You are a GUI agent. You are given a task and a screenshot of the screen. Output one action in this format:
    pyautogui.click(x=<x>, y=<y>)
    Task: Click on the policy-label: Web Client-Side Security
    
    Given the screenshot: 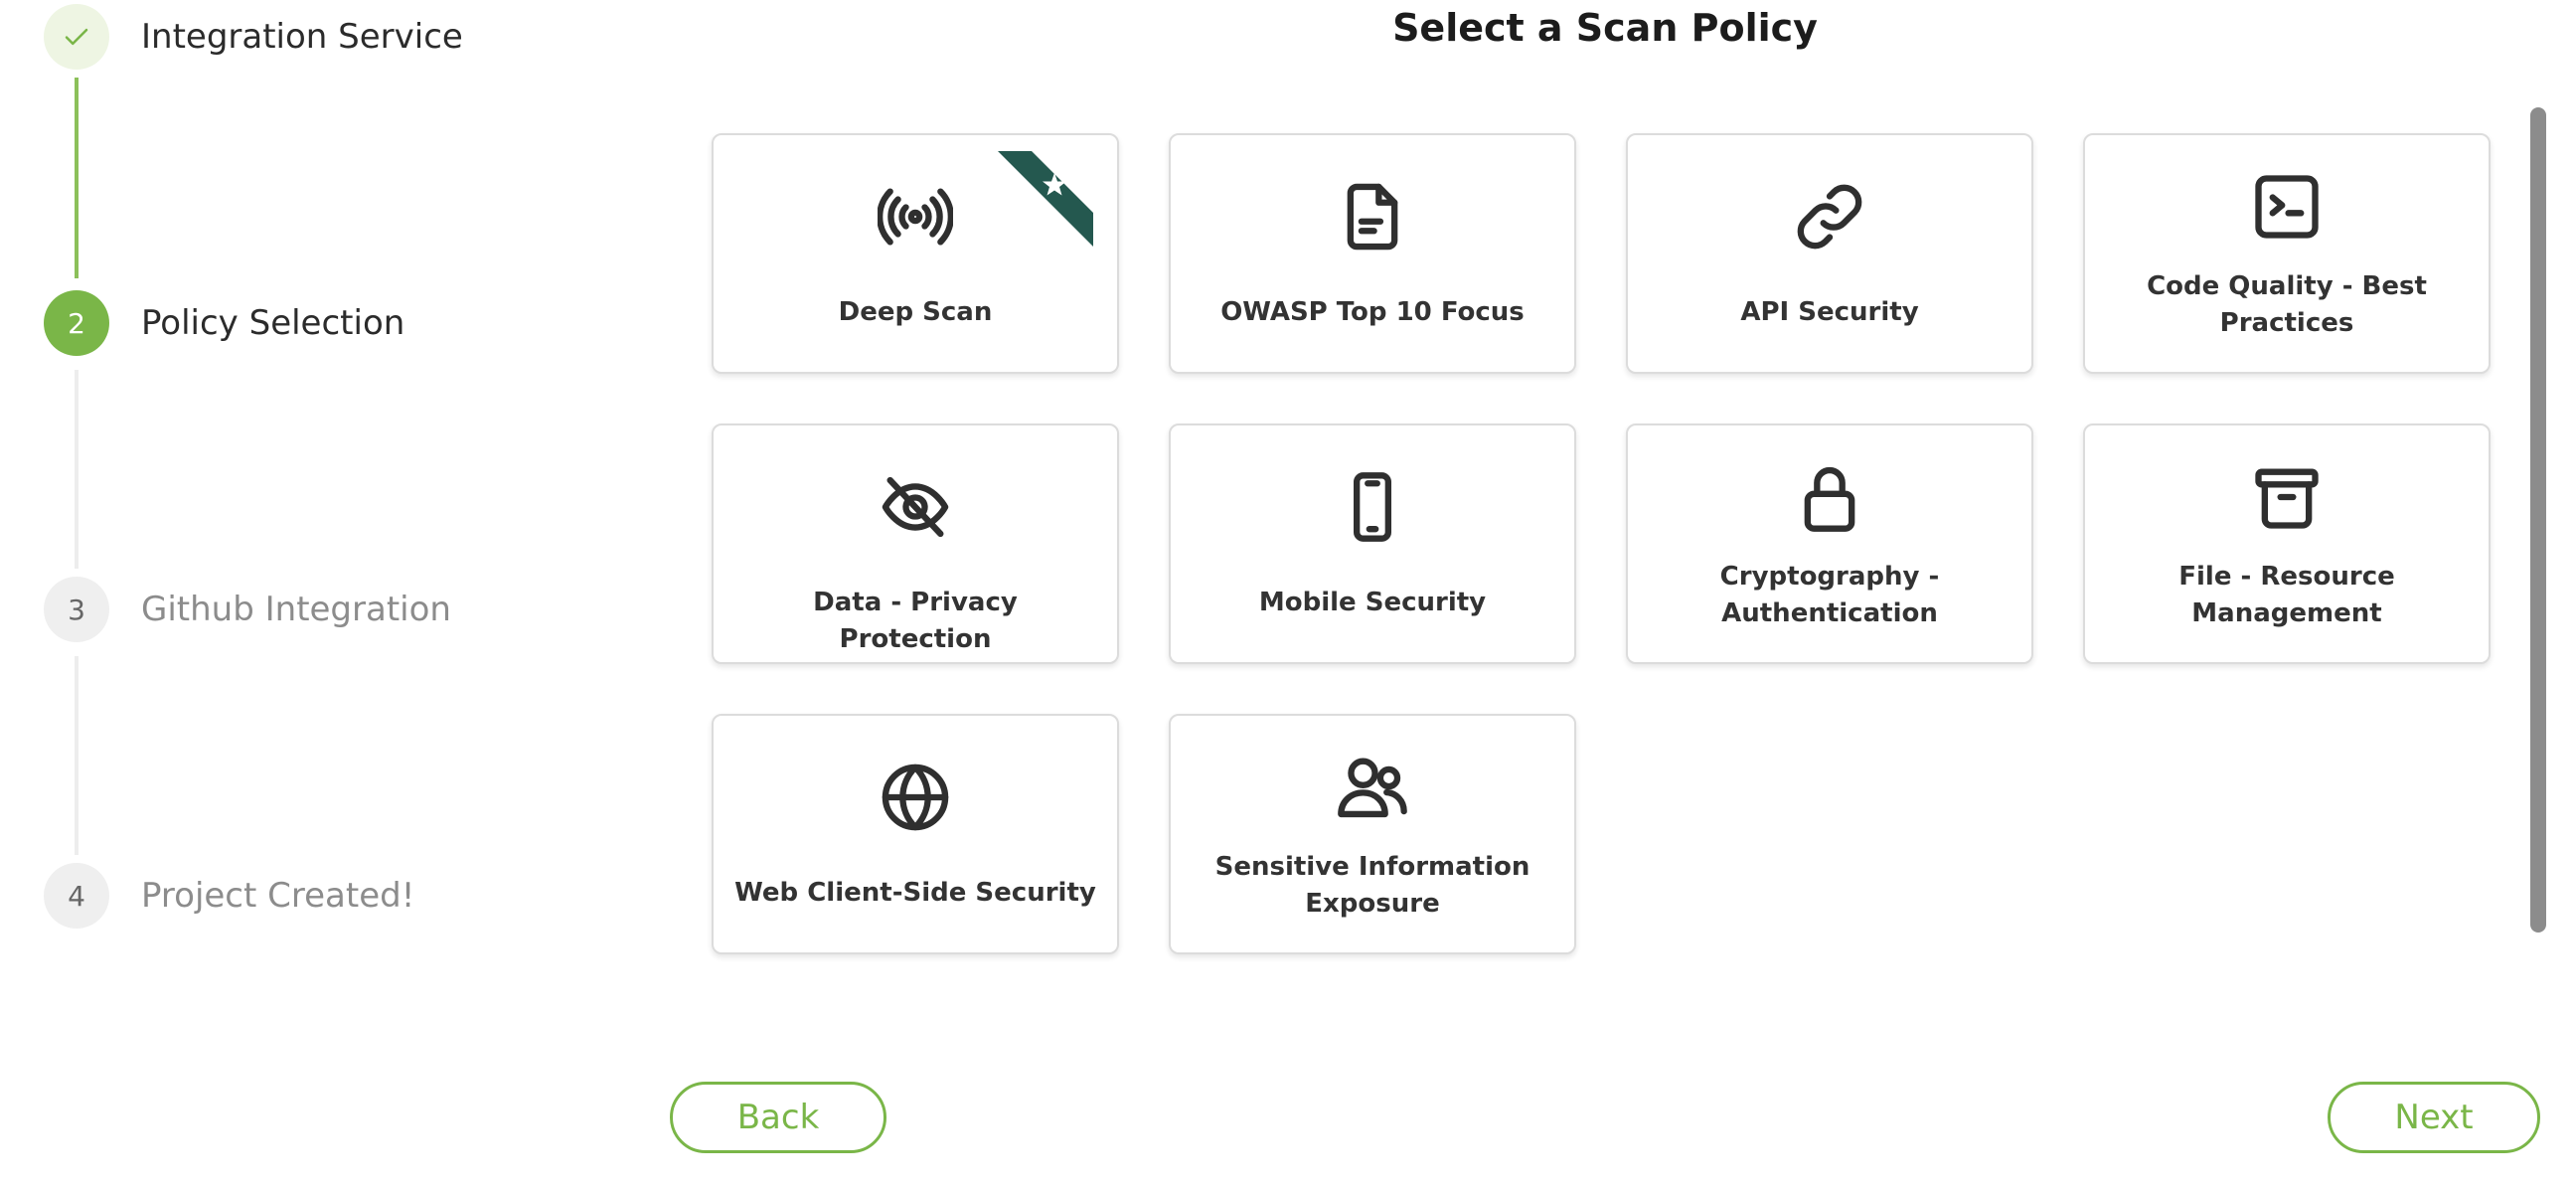 What is the action you would take?
    pyautogui.click(x=915, y=893)
    